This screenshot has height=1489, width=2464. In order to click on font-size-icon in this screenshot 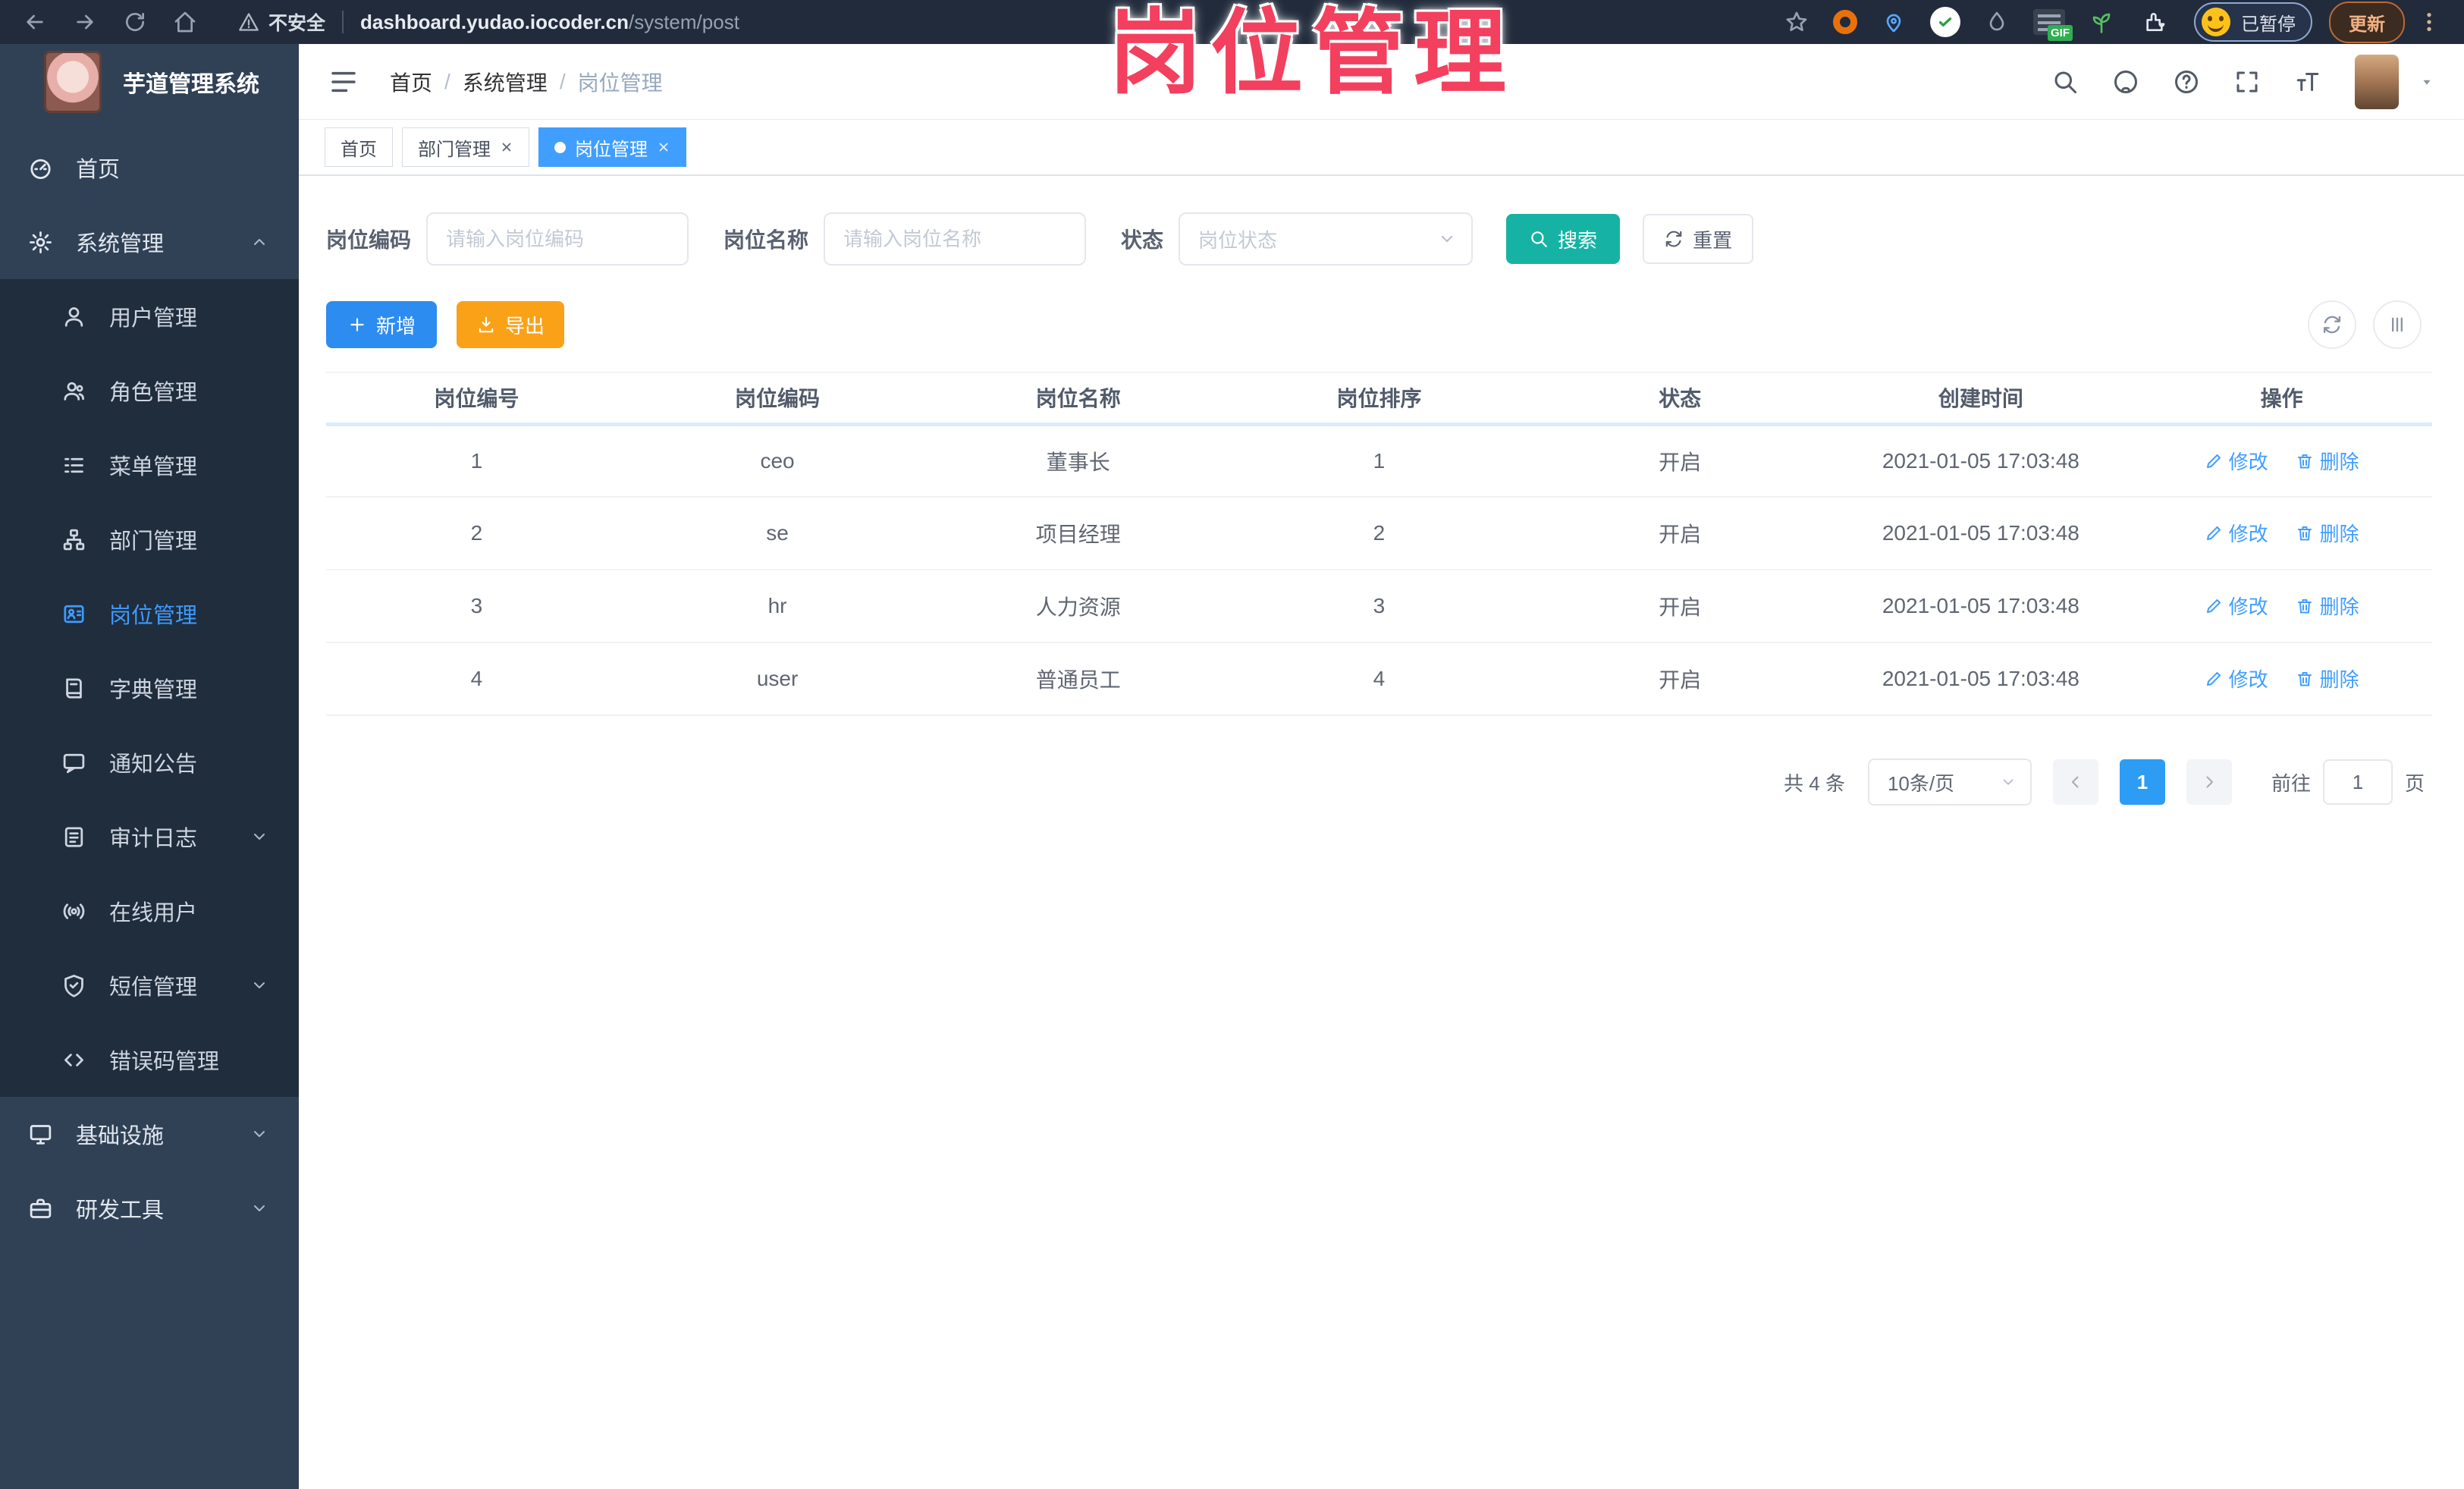, I will do `click(2307, 82)`.